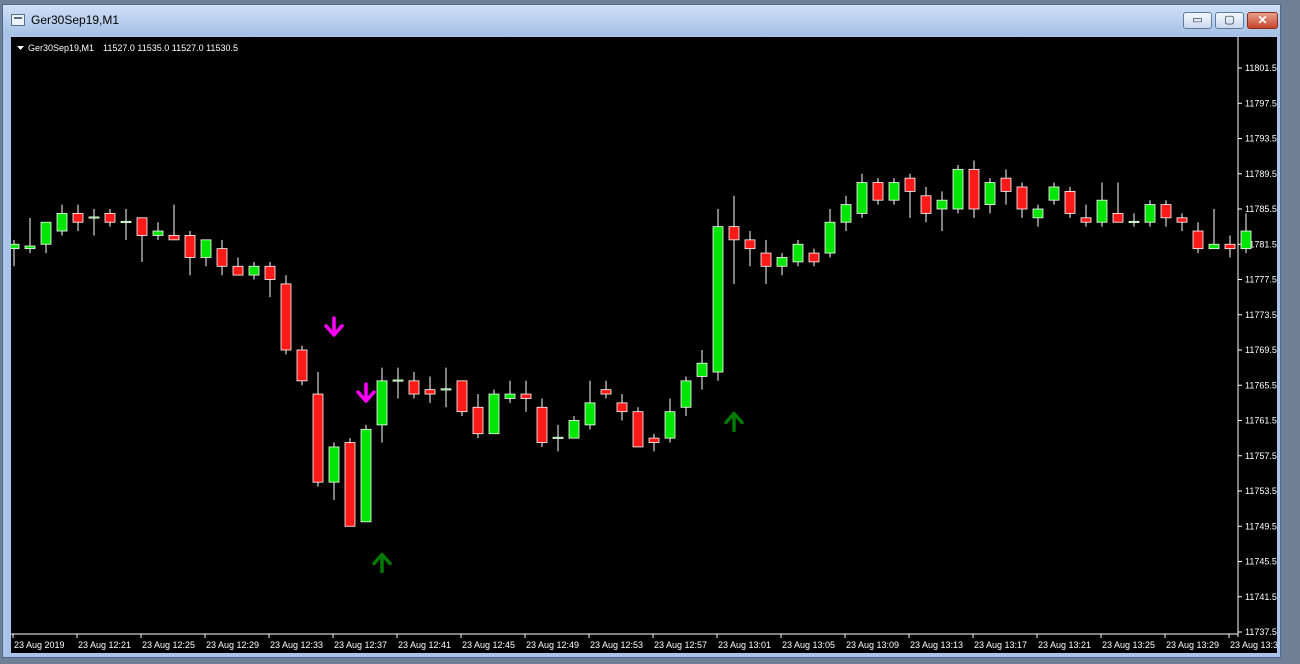 The image size is (1300, 664). I want to click on minimize-button: ▭, so click(1197, 20).